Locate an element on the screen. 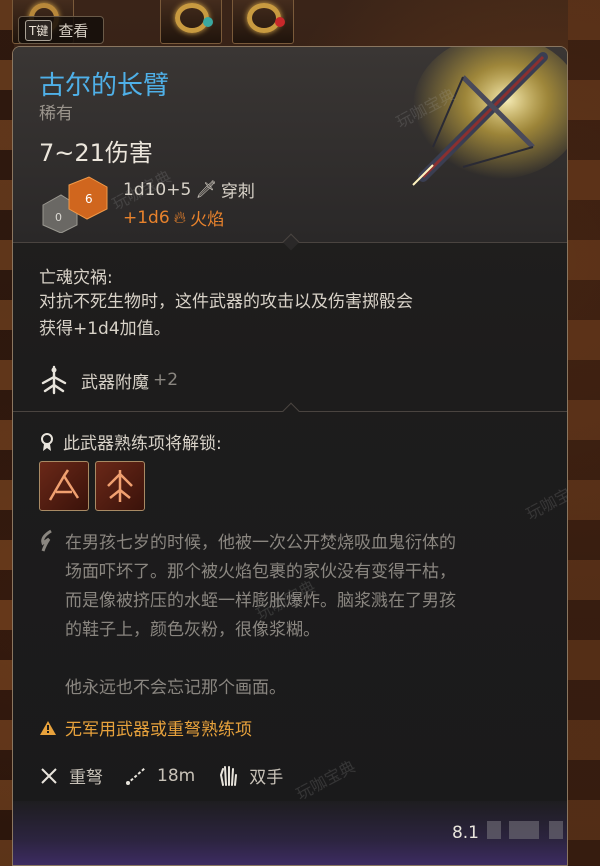 Image resolution: width=600 pixels, height=866 pixels. enchantment-row: 武器附魔 +2 is located at coordinates (108, 380).